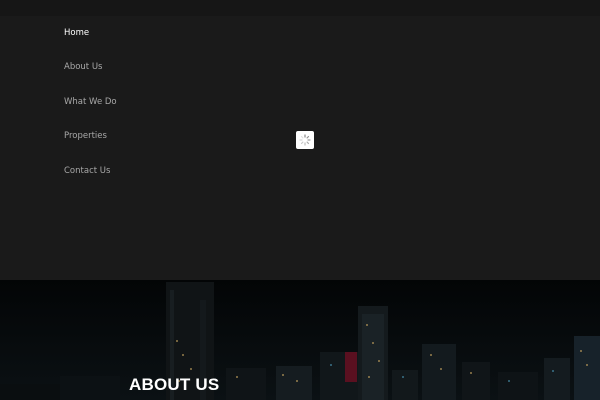 The height and width of the screenshot is (400, 600). What do you see at coordinates (83, 67) in the screenshot?
I see `nav-item-about-us: About Us` at bounding box center [83, 67].